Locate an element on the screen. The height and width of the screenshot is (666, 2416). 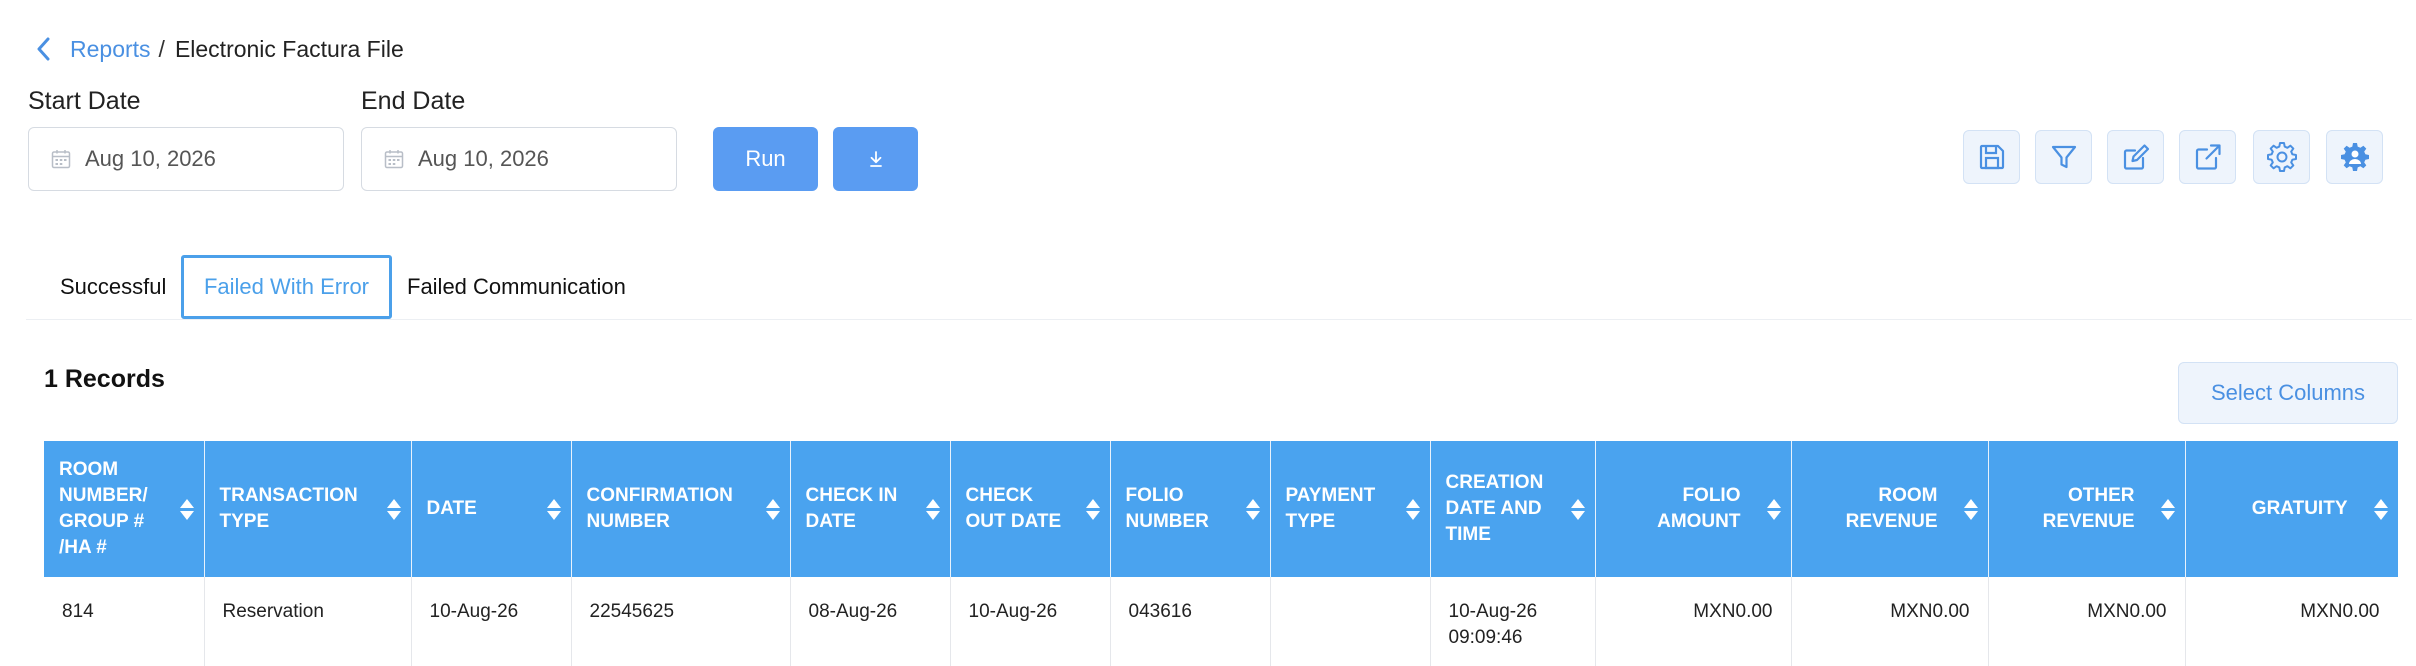
column-header: TRANSACTION TYPE is located at coordinates (308, 509).